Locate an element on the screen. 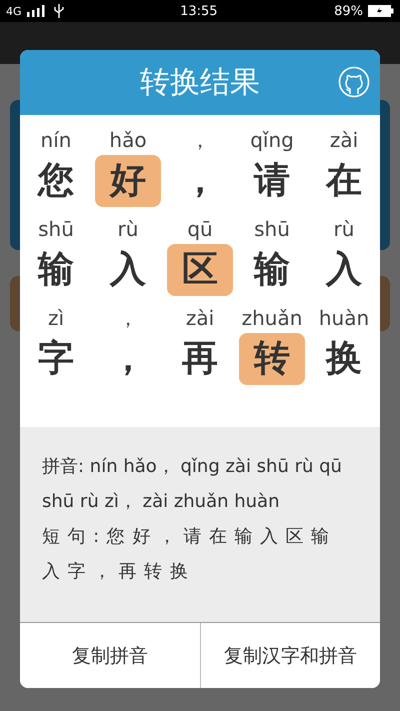 This screenshot has width=400, height=711. hanzi-character: 在 is located at coordinates (343, 181).